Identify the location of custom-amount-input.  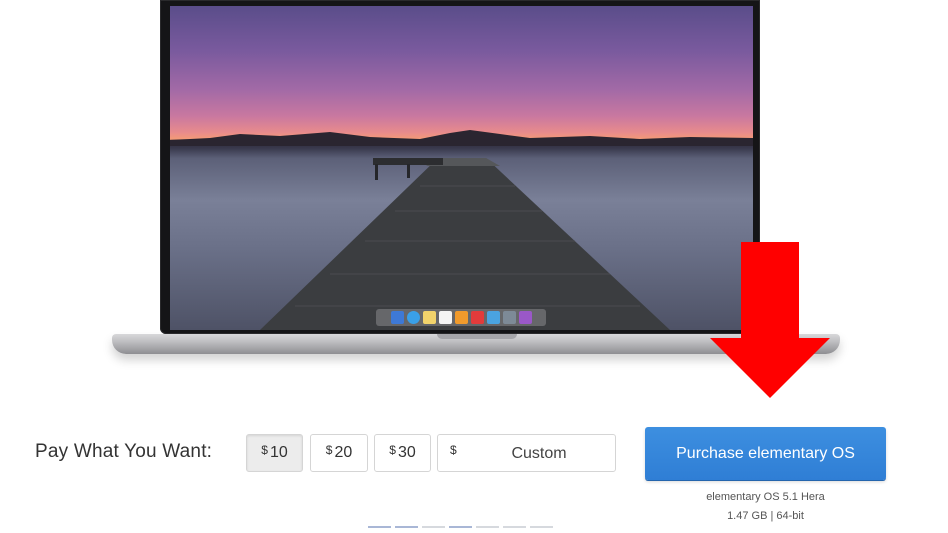
(539, 454).